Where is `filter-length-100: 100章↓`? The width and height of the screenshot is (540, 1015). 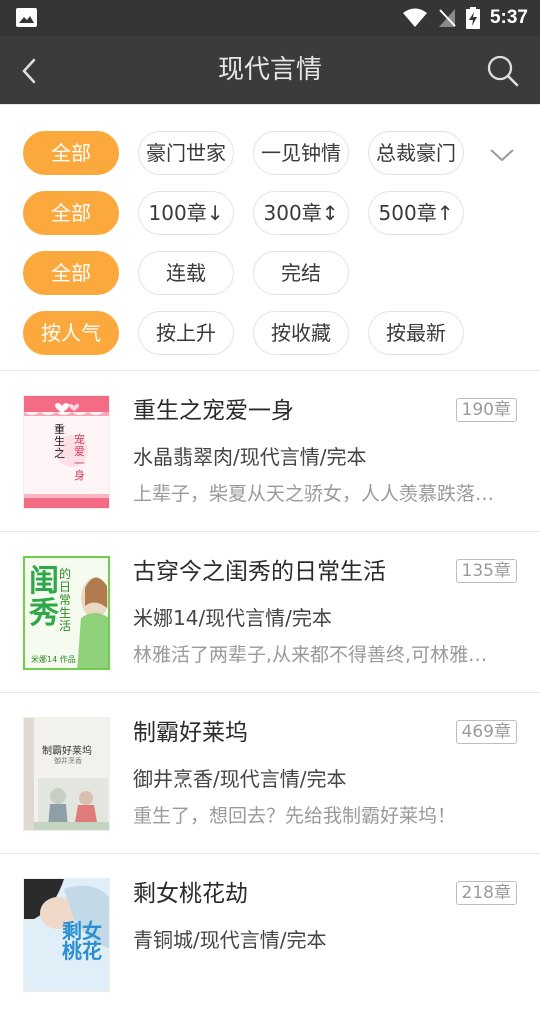
filter-length-100: 100章↓ is located at coordinates (186, 213).